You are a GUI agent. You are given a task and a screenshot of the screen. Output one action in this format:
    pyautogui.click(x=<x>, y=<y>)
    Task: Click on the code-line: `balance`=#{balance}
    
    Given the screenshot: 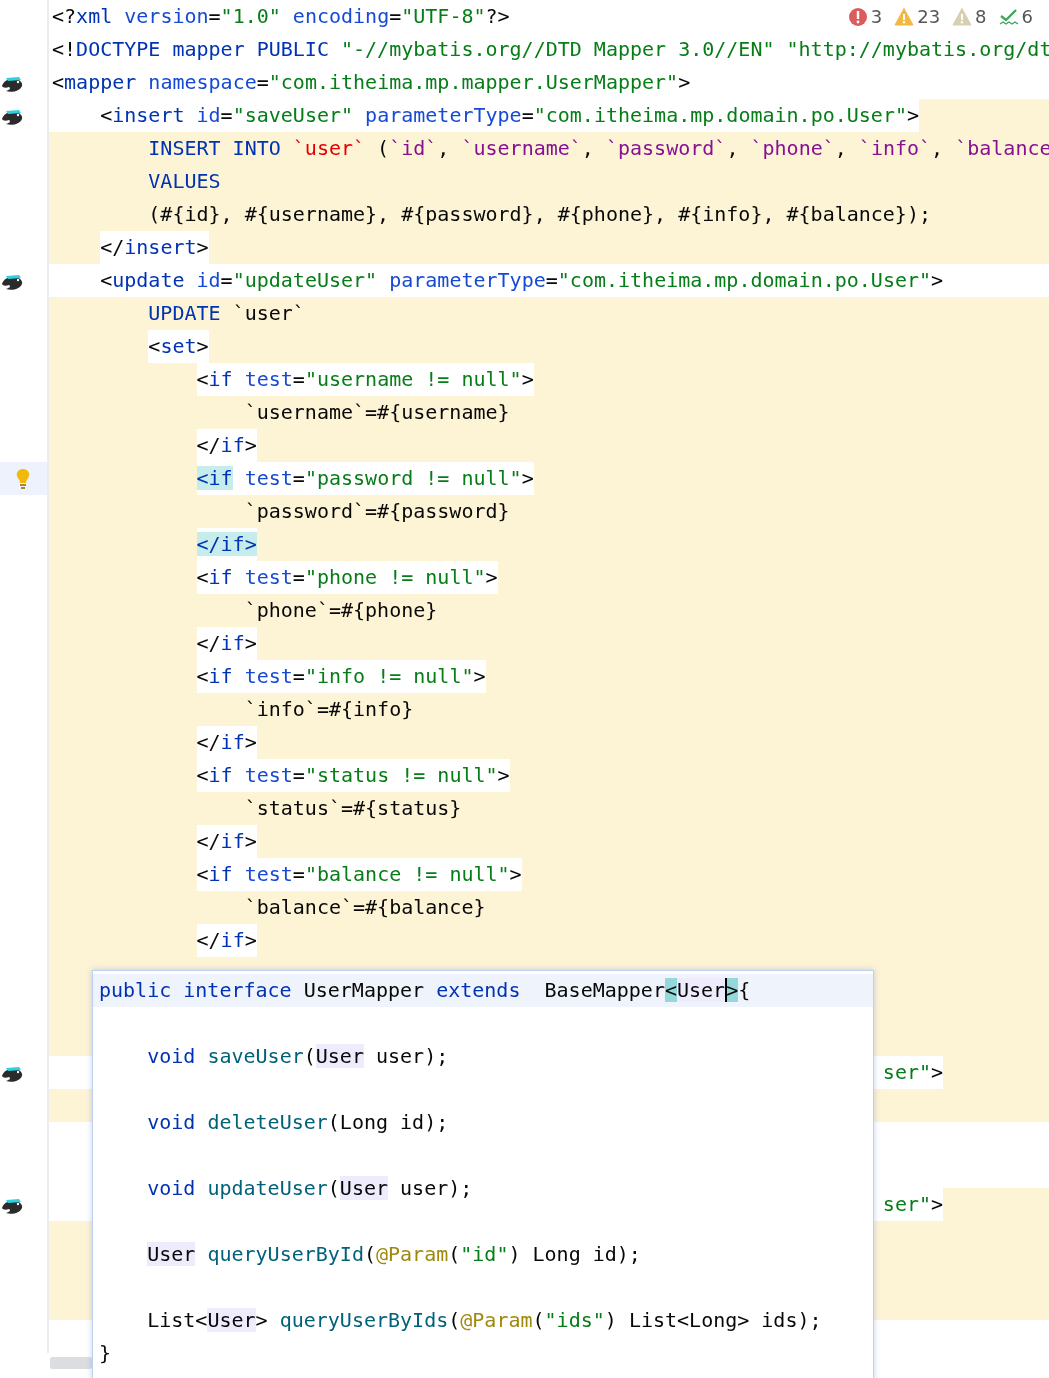 What is the action you would take?
    pyautogui.click(x=365, y=907)
    